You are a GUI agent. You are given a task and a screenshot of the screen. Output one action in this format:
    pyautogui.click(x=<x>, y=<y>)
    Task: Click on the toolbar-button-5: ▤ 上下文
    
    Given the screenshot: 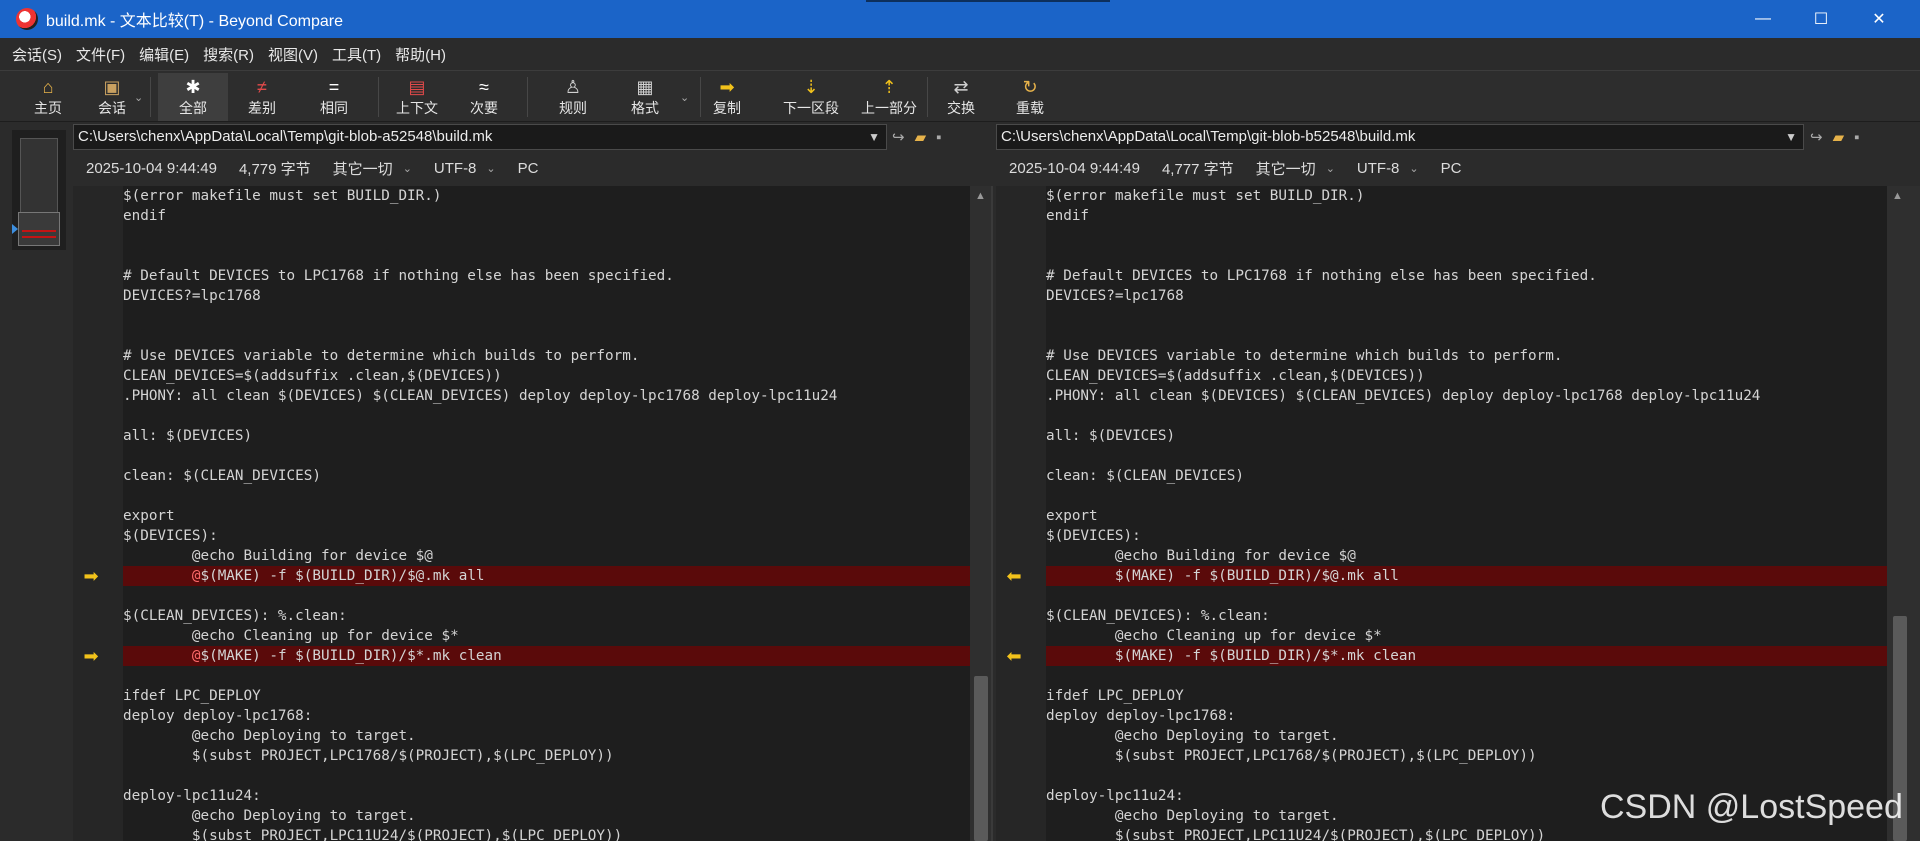 What is the action you would take?
    pyautogui.click(x=417, y=97)
    